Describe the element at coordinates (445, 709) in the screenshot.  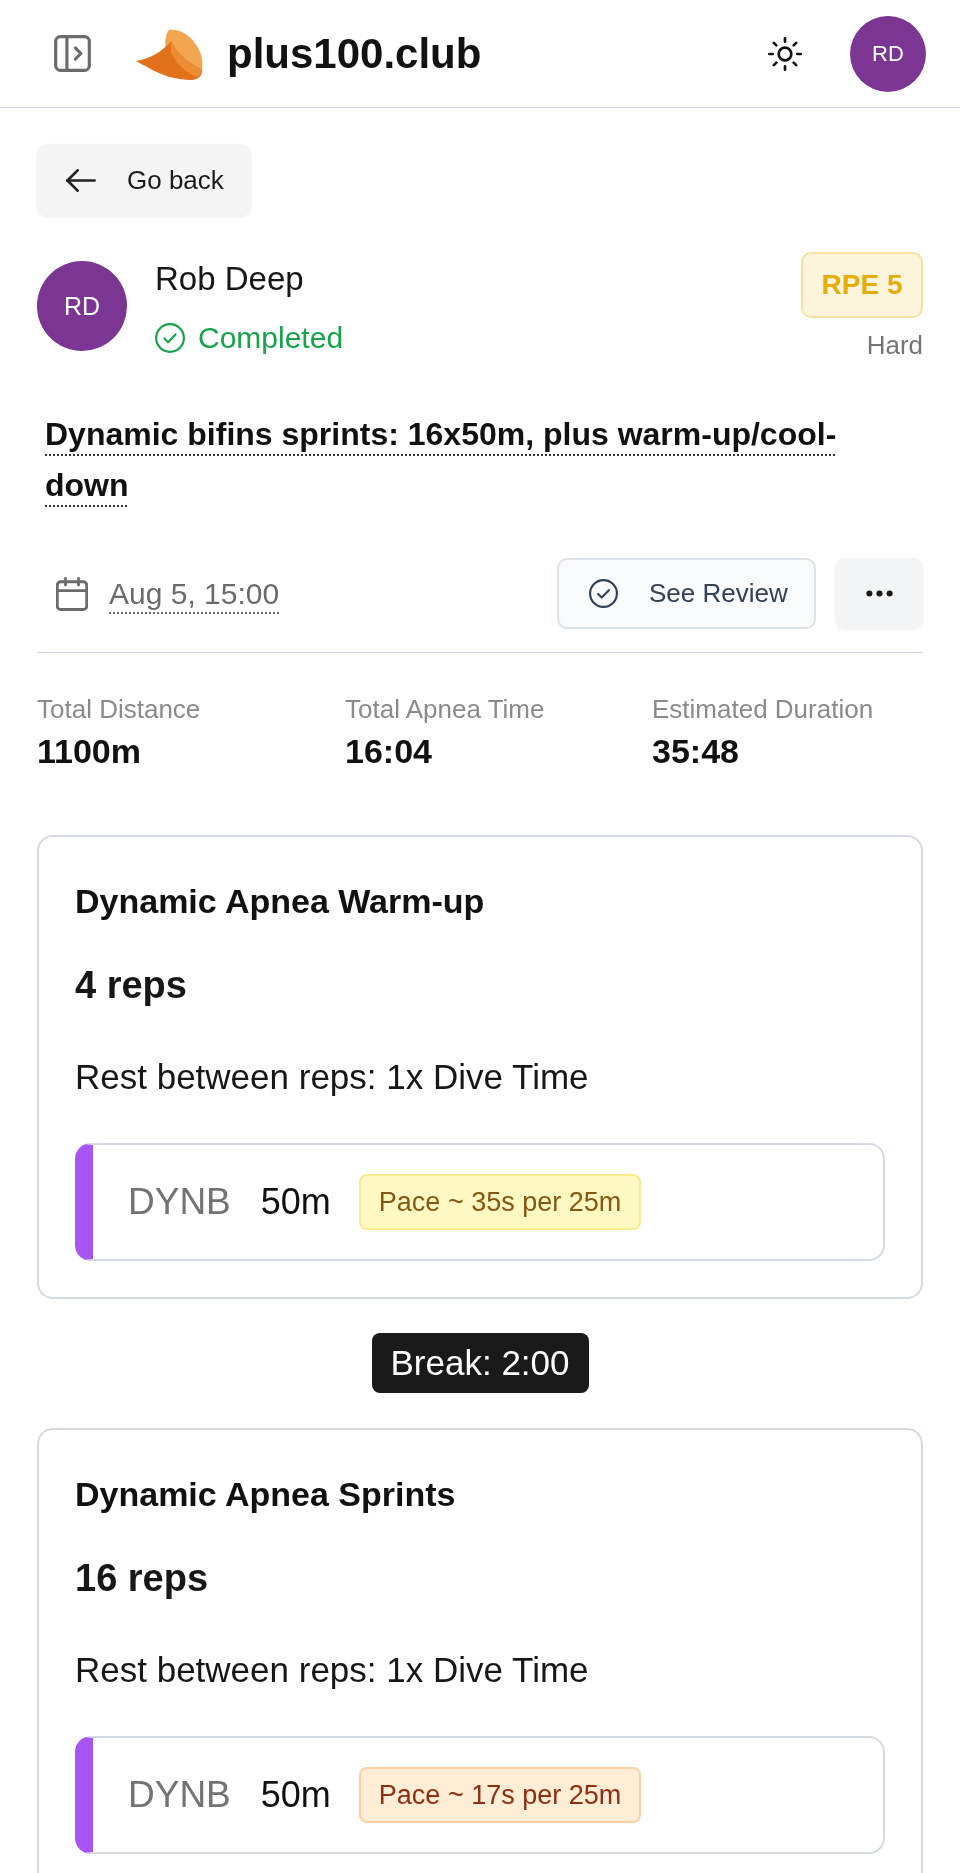
I see `stat-label: Total Apnea Time` at that location.